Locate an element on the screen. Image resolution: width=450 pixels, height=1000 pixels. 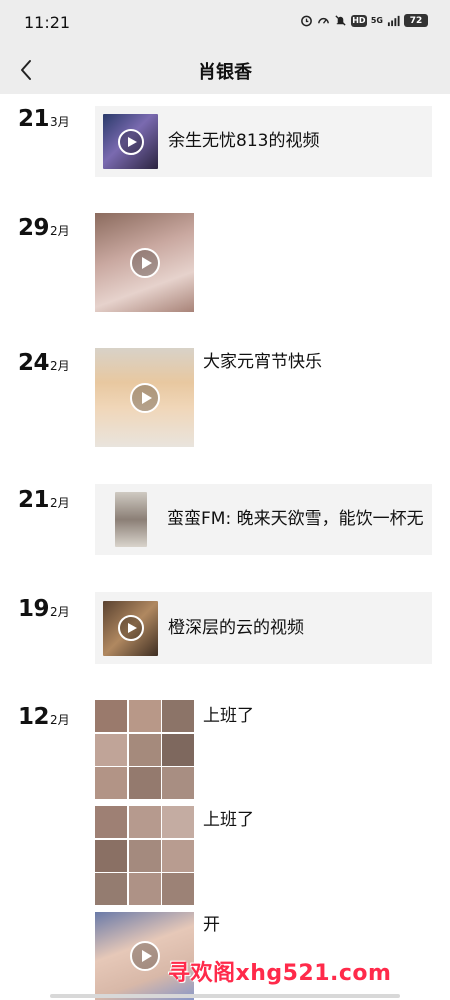
post-text: 大家元宵节快乐 is located at coordinates (262, 362).